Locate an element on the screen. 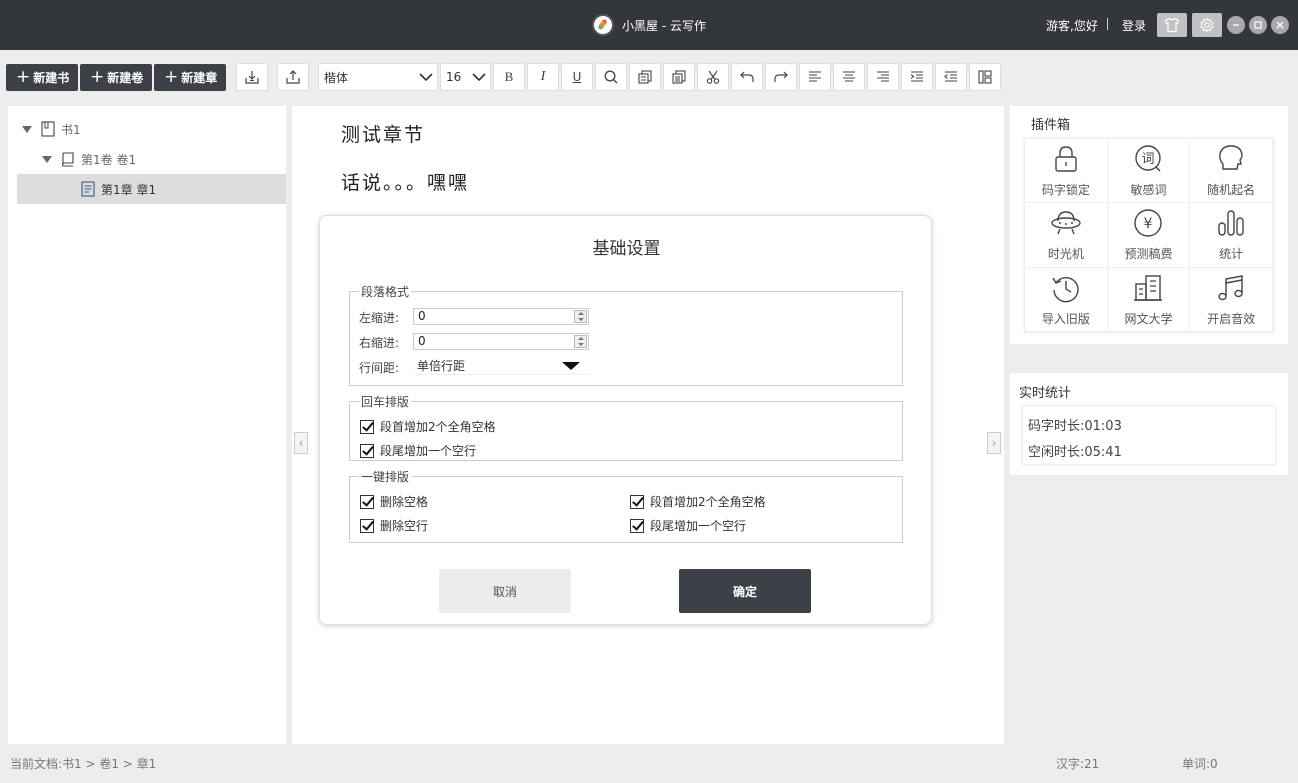  lock-icon is located at coordinates (1066, 159).